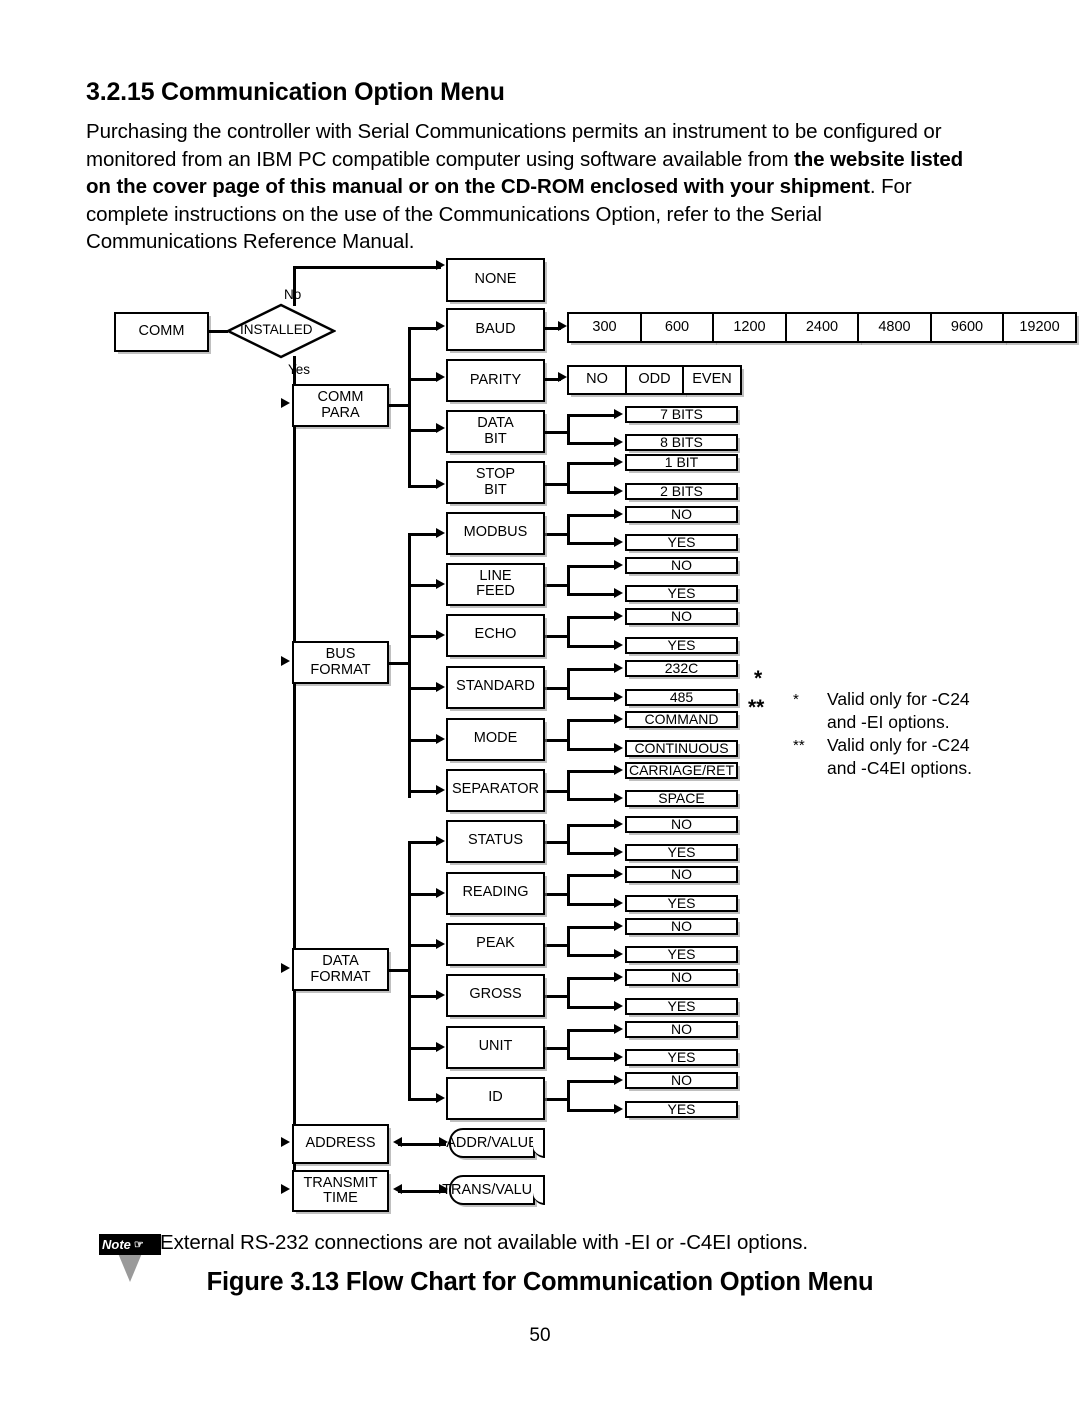 The width and height of the screenshot is (1080, 1412). What do you see at coordinates (495, 739) in the screenshot?
I see `node-mode: MODE` at bounding box center [495, 739].